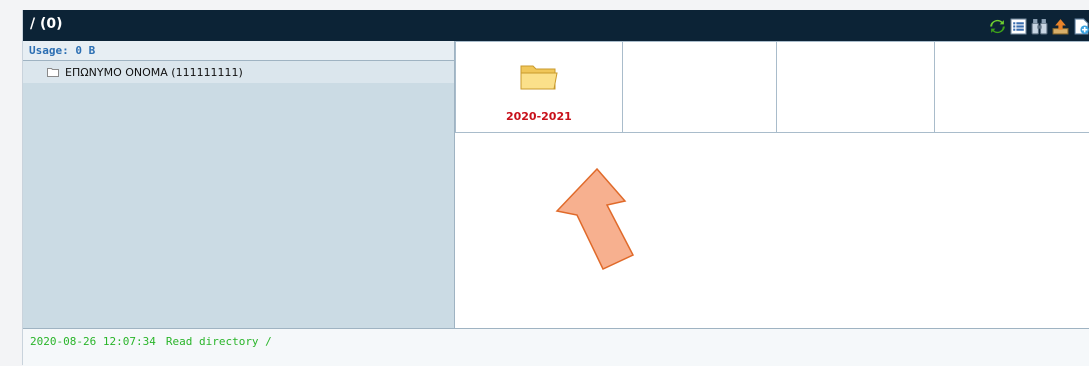 The width and height of the screenshot is (1089, 366). Describe the element at coordinates (154, 72) in the screenshot. I see `tree-item-label: ΕΠΩΝΥΜΟ ΟΝΟΜΑ (111111111)` at that location.